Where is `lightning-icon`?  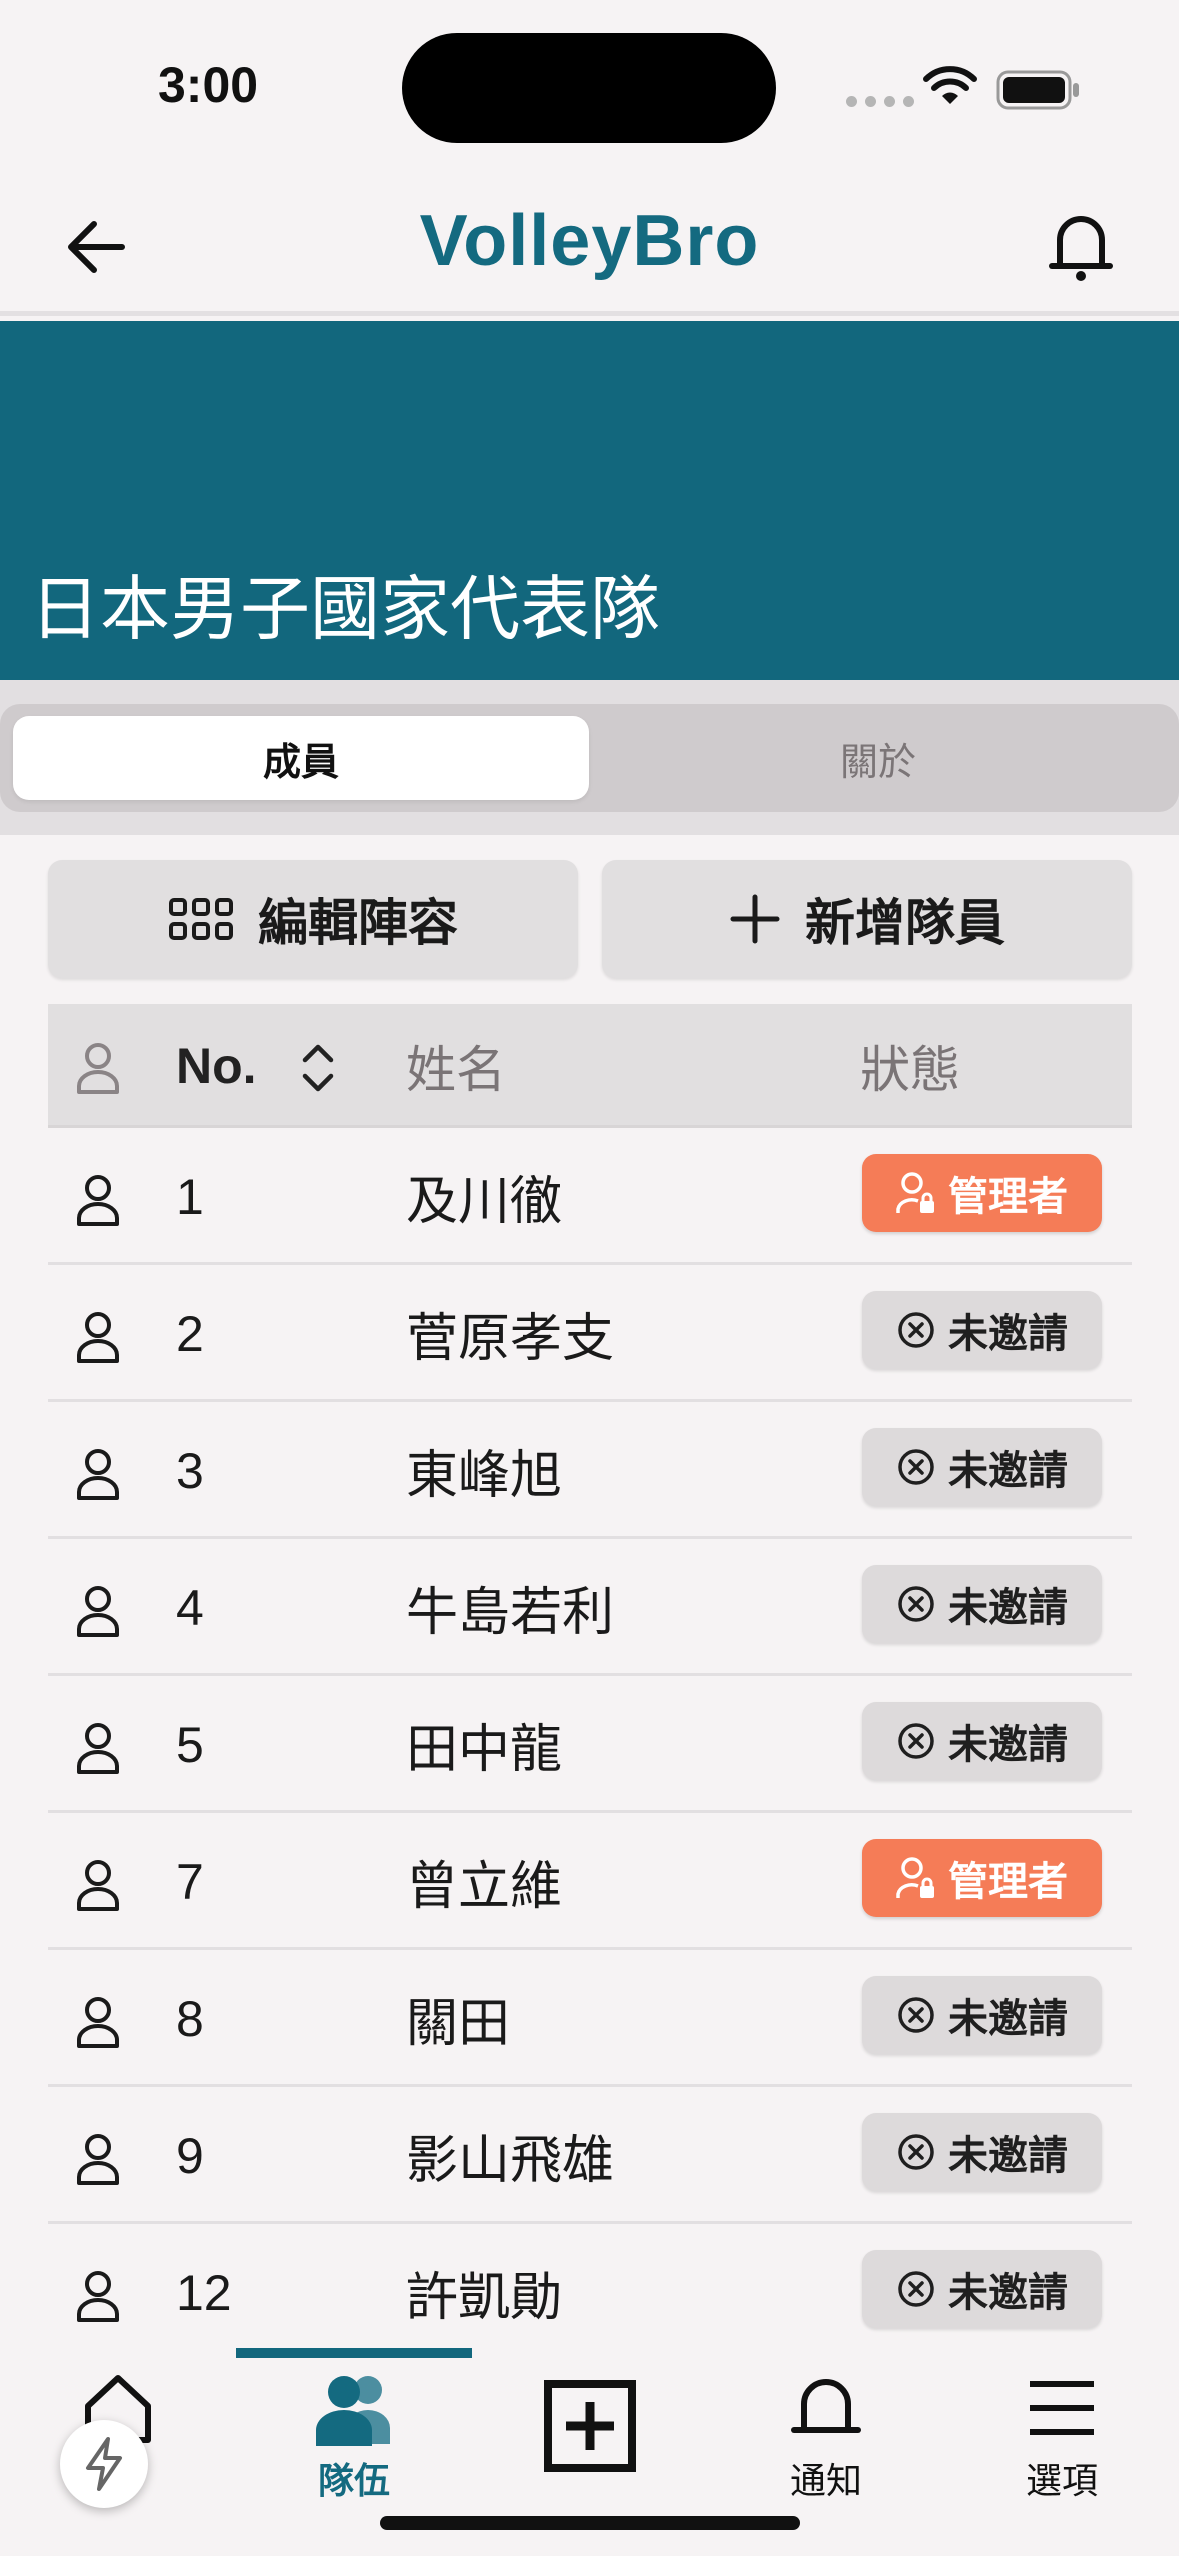
lightning-icon is located at coordinates (104, 2464).